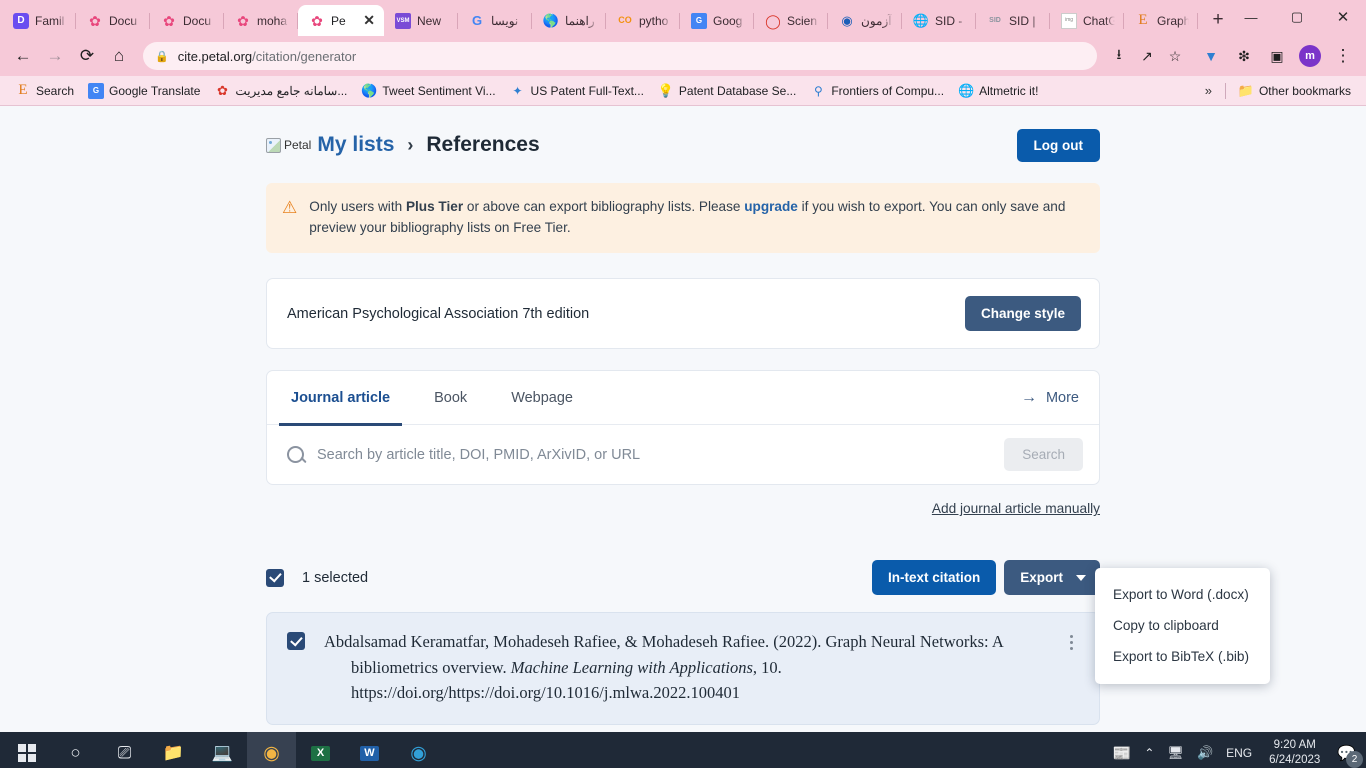 Image resolution: width=1366 pixels, height=768 pixels. I want to click on browser-tab: ✿ moha, so click(261, 20).